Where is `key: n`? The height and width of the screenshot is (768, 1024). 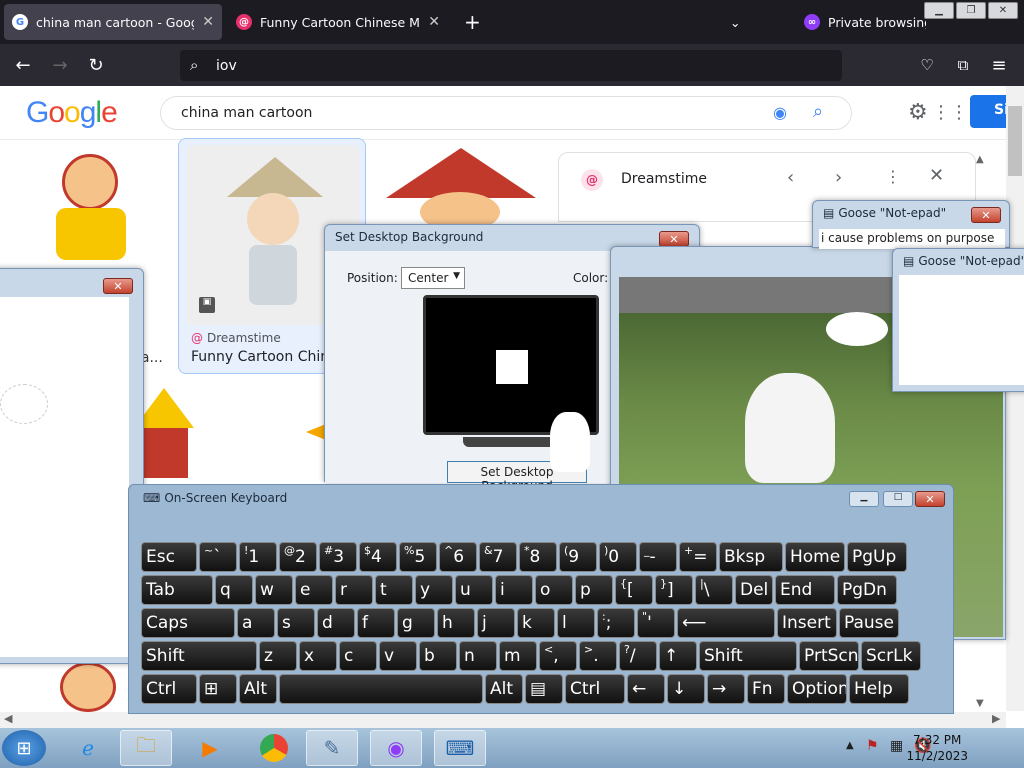 key: n is located at coordinates (478, 656).